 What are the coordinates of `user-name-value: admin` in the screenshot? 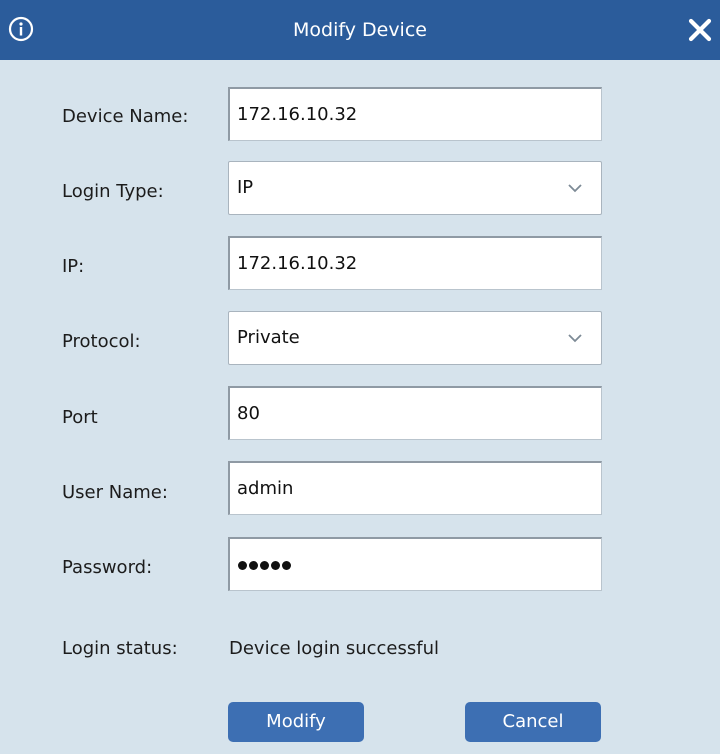 It's located at (265, 488).